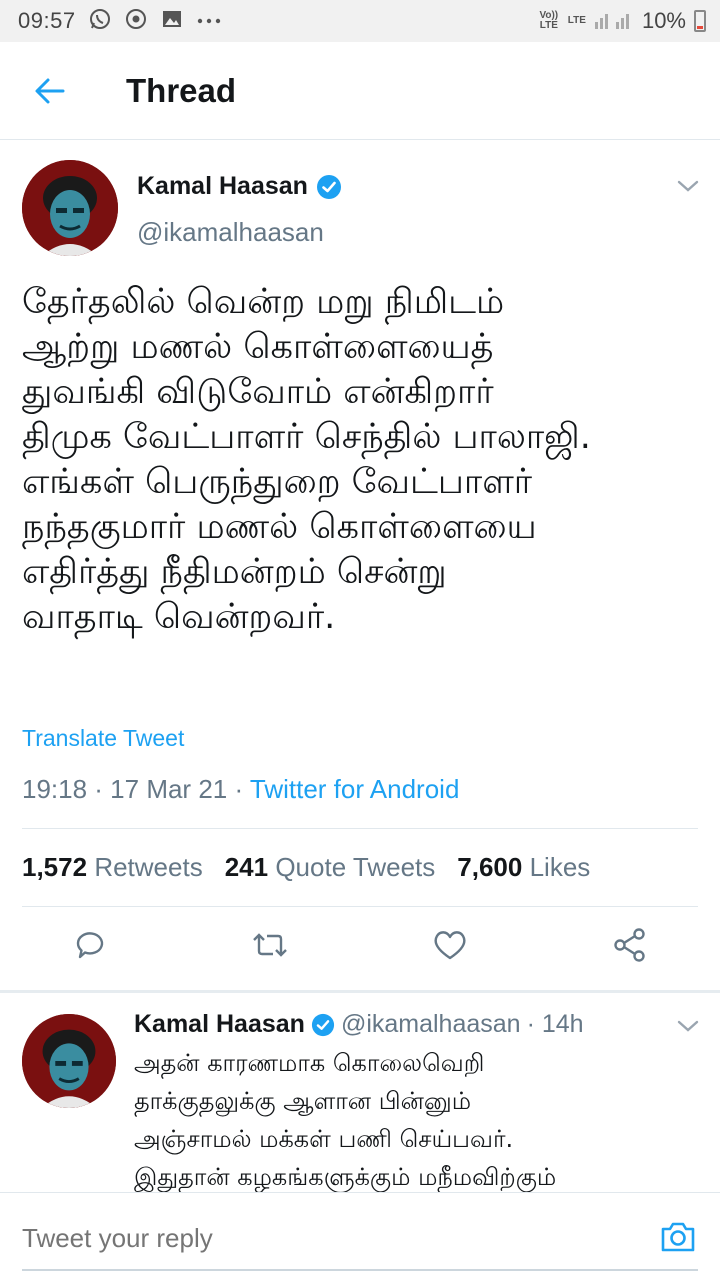 The height and width of the screenshot is (1280, 720). Describe the element at coordinates (302, 1238) in the screenshot. I see `reply-input` at that location.